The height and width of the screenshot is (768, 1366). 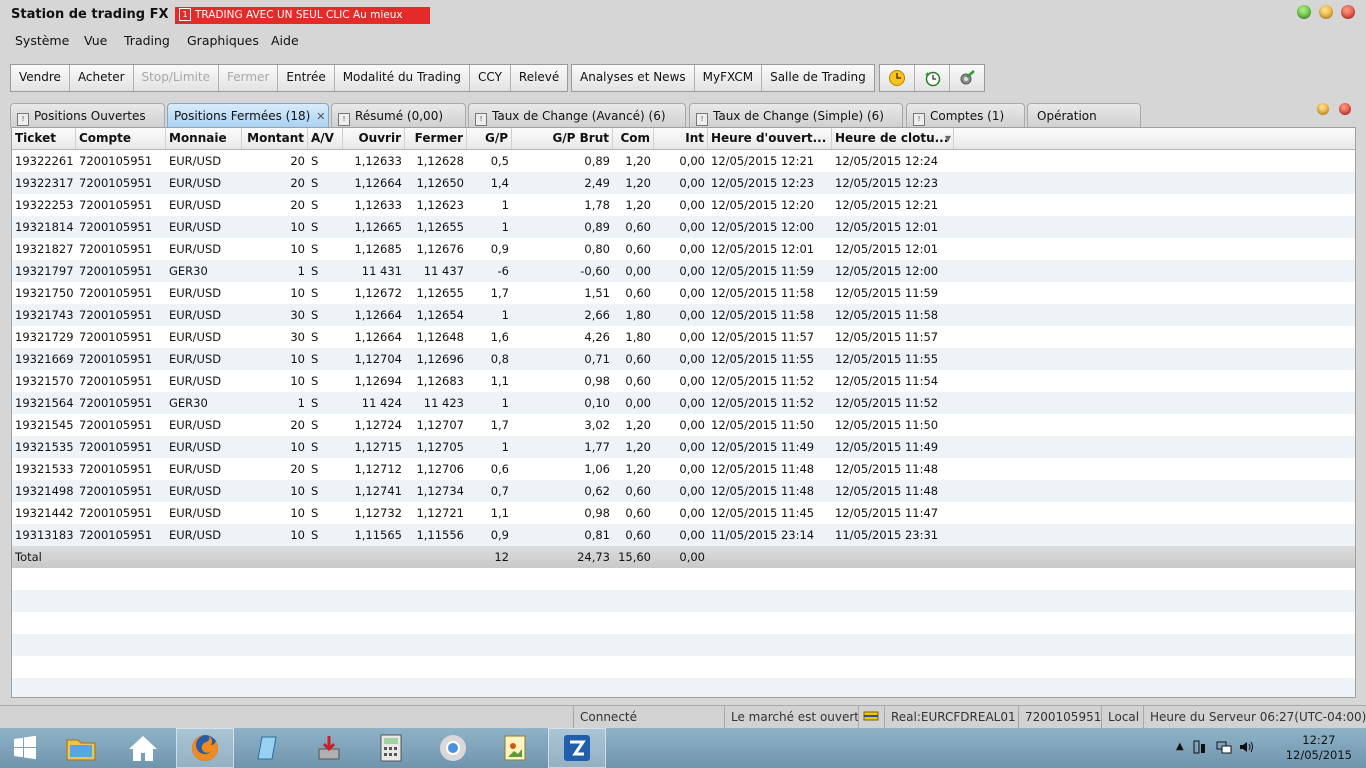 What do you see at coordinates (562, 138) in the screenshot?
I see `col-header-gp-brut: G/P Brut` at bounding box center [562, 138].